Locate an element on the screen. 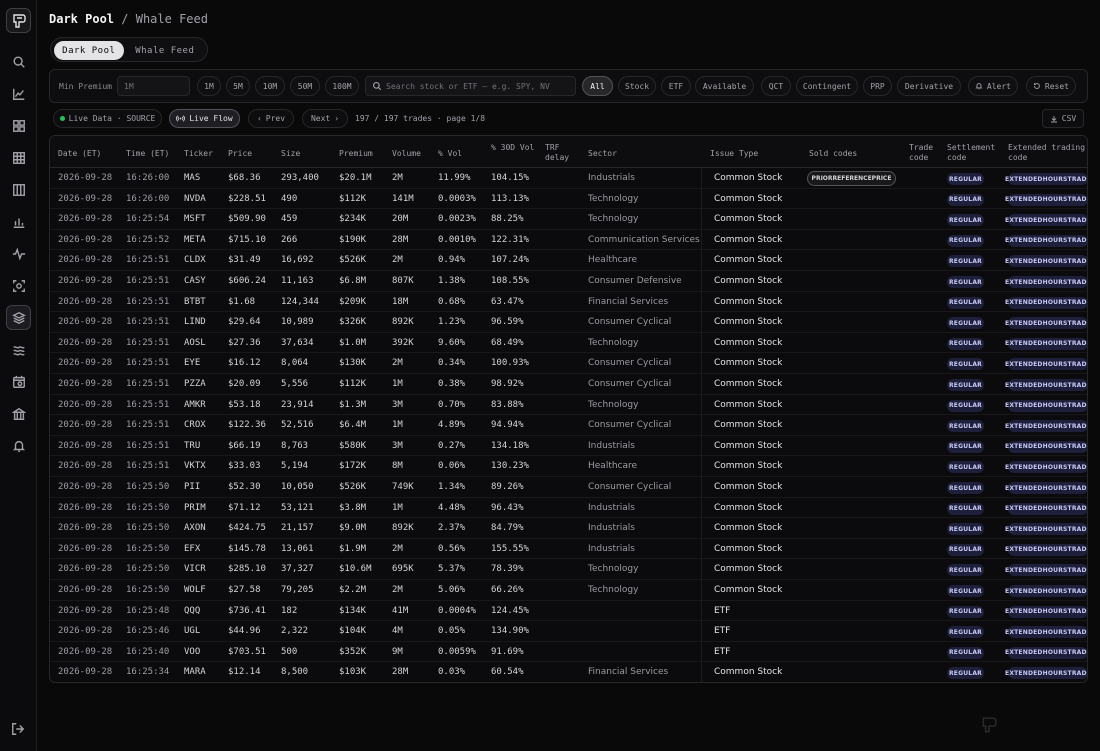  type-filter-contingent: Contingent is located at coordinates (827, 86).